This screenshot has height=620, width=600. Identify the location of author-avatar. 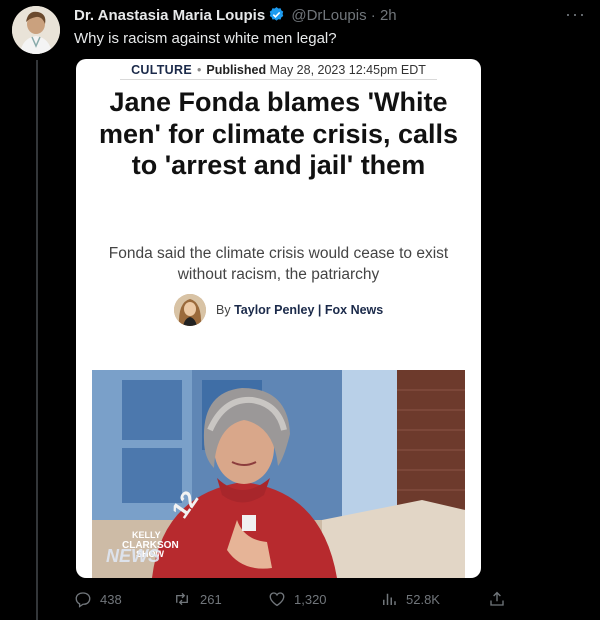
(190, 310).